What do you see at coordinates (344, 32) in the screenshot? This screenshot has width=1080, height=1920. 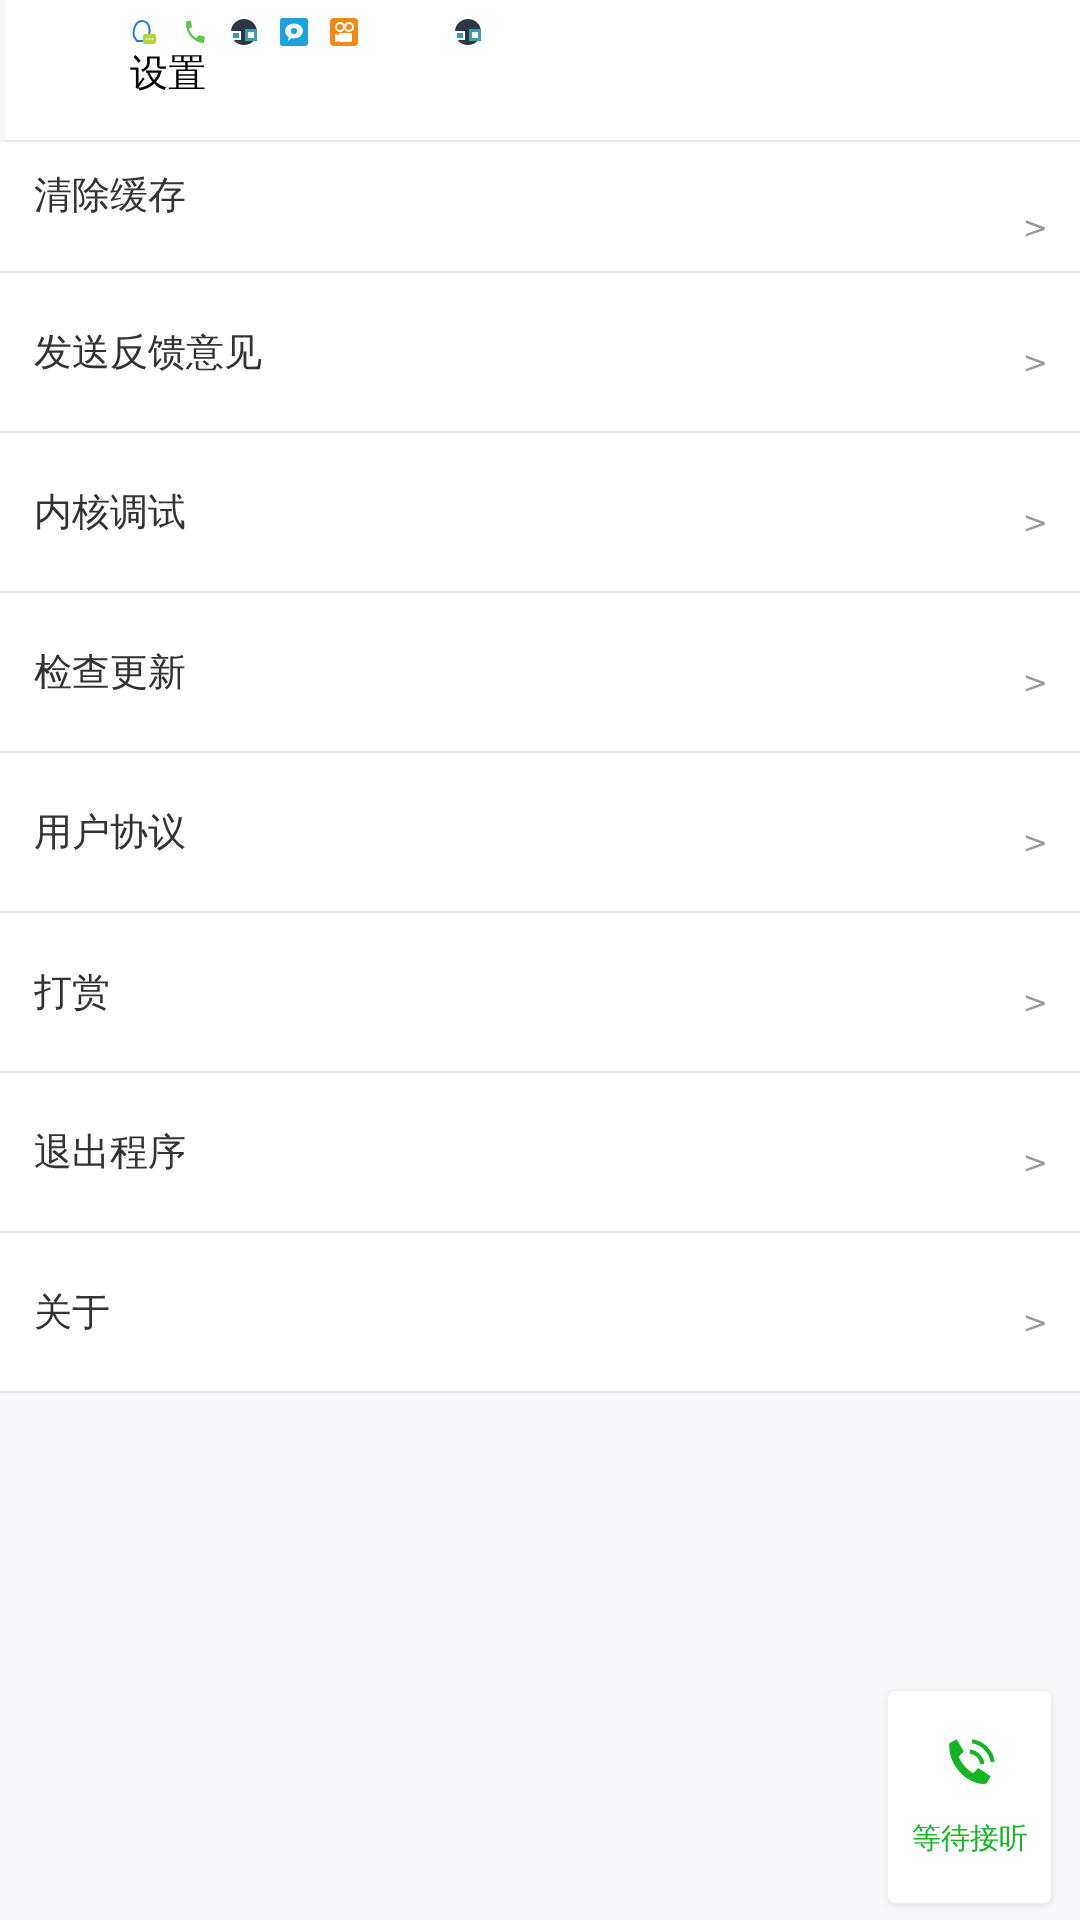 I see `video-camera-notification-icon` at bounding box center [344, 32].